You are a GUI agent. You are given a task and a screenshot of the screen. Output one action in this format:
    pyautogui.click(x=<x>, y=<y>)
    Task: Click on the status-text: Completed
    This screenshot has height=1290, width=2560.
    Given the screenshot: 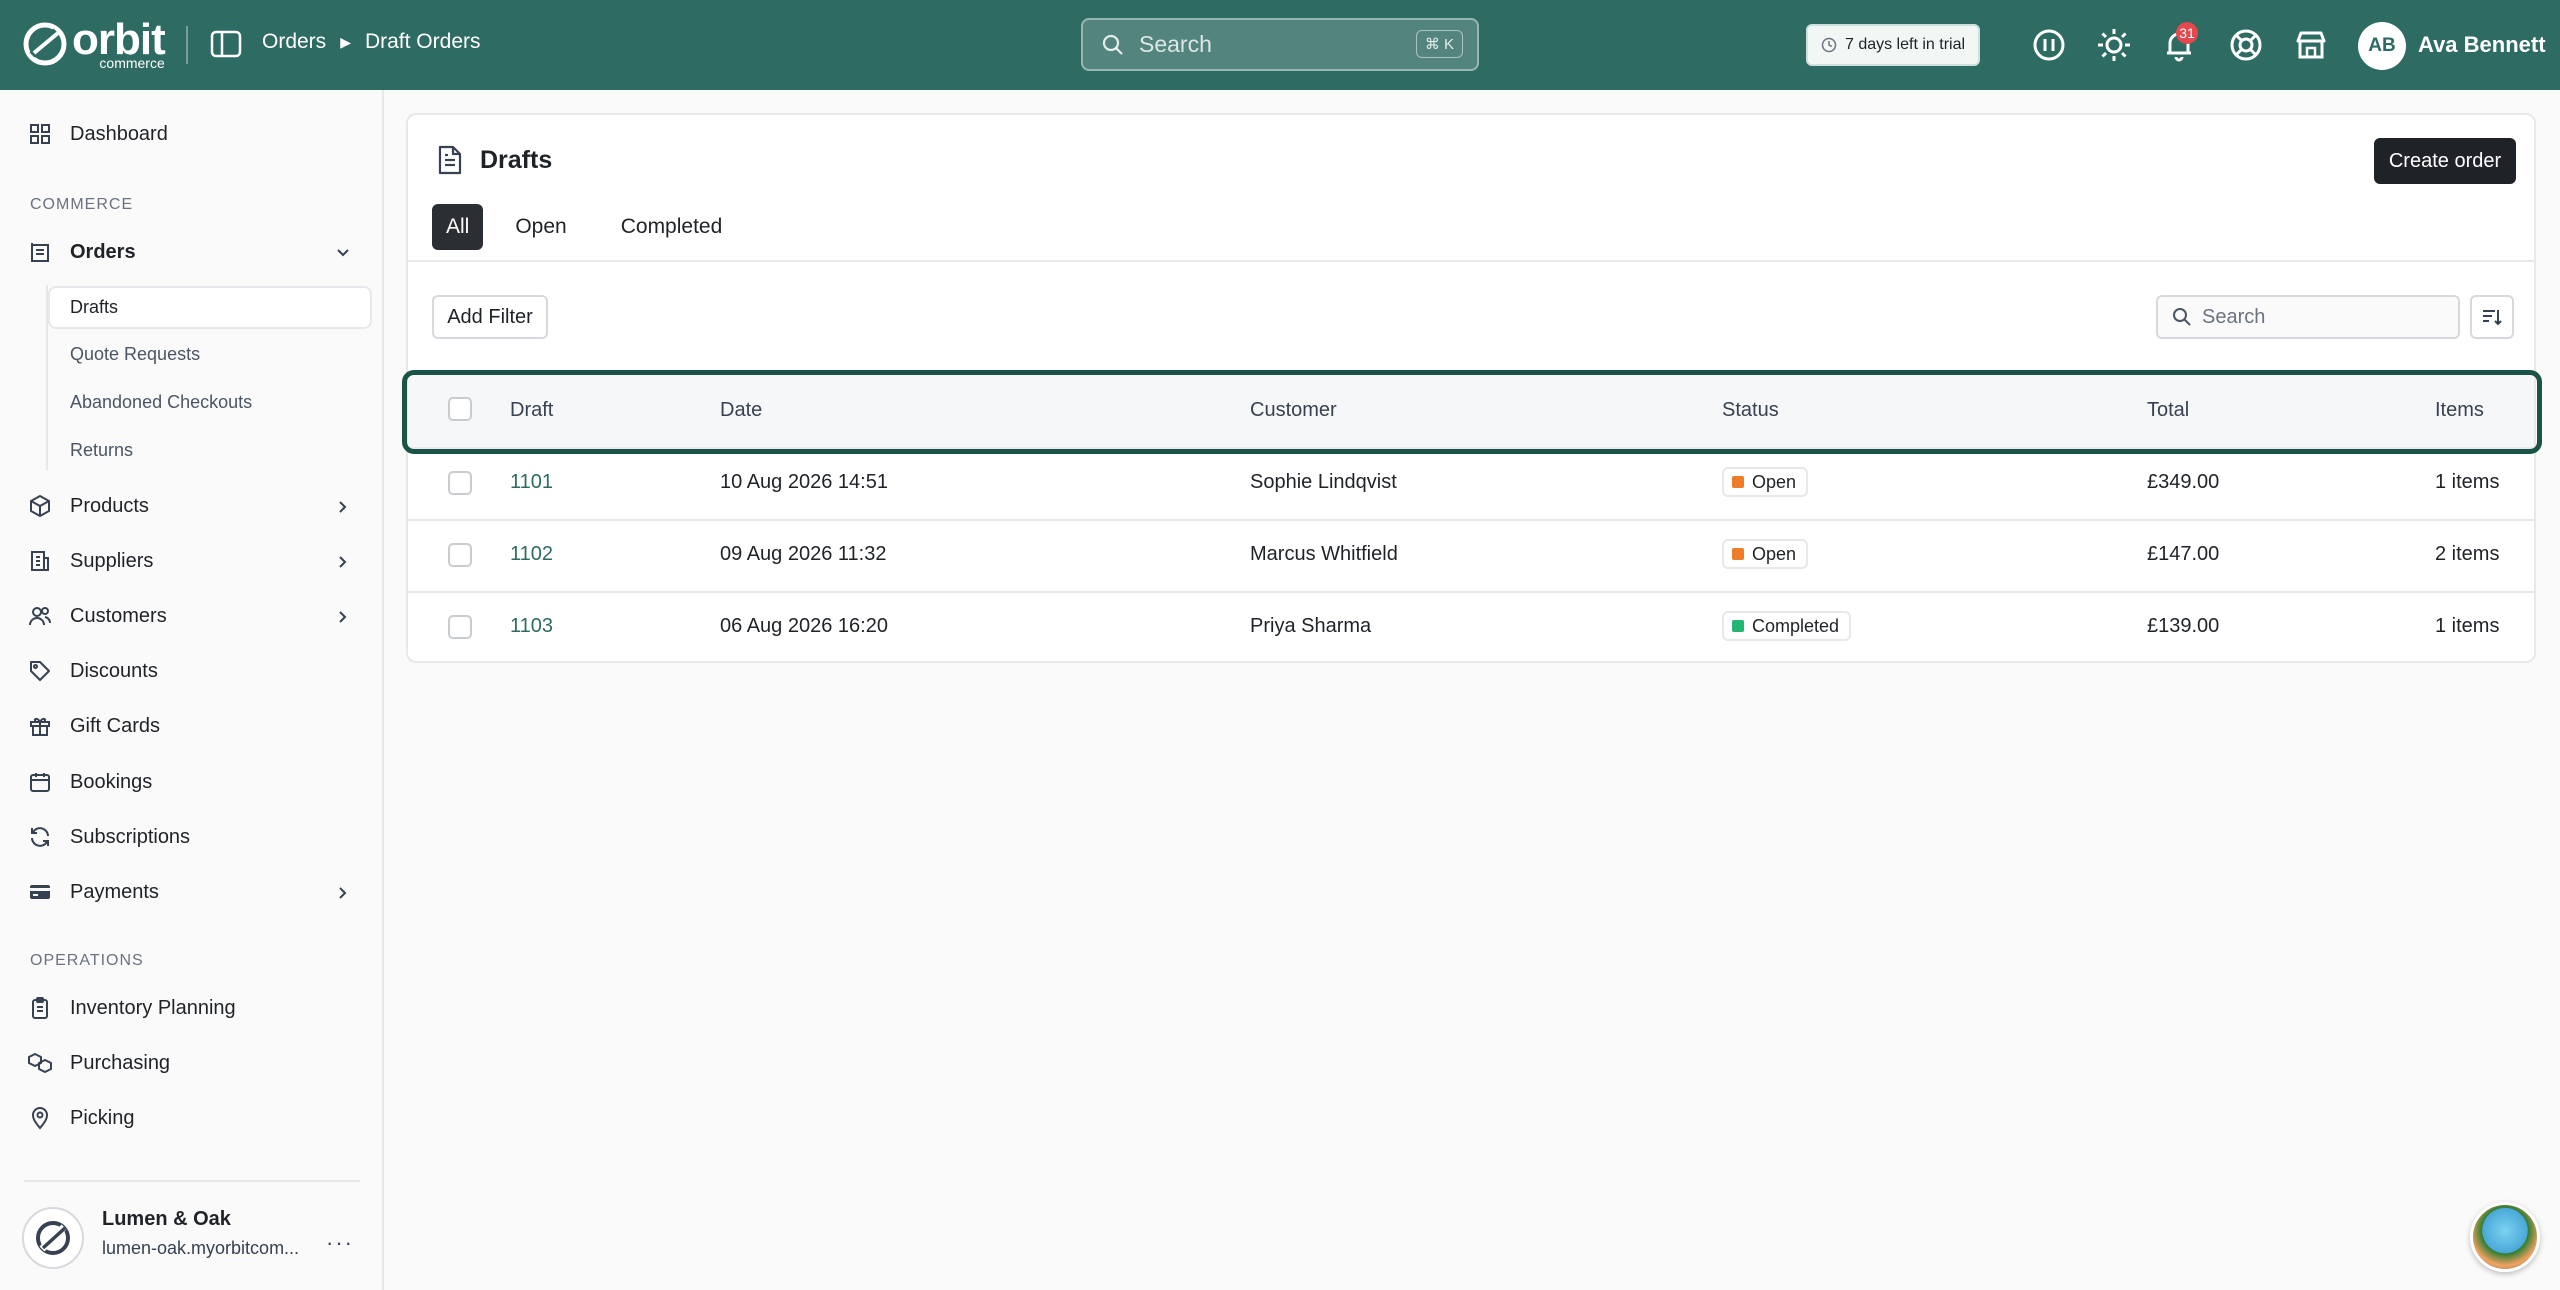 What is the action you would take?
    pyautogui.click(x=1796, y=625)
    